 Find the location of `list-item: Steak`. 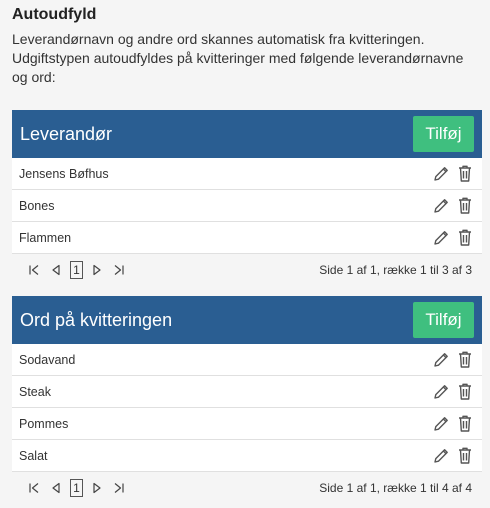

list-item: Steak is located at coordinates (247, 392).